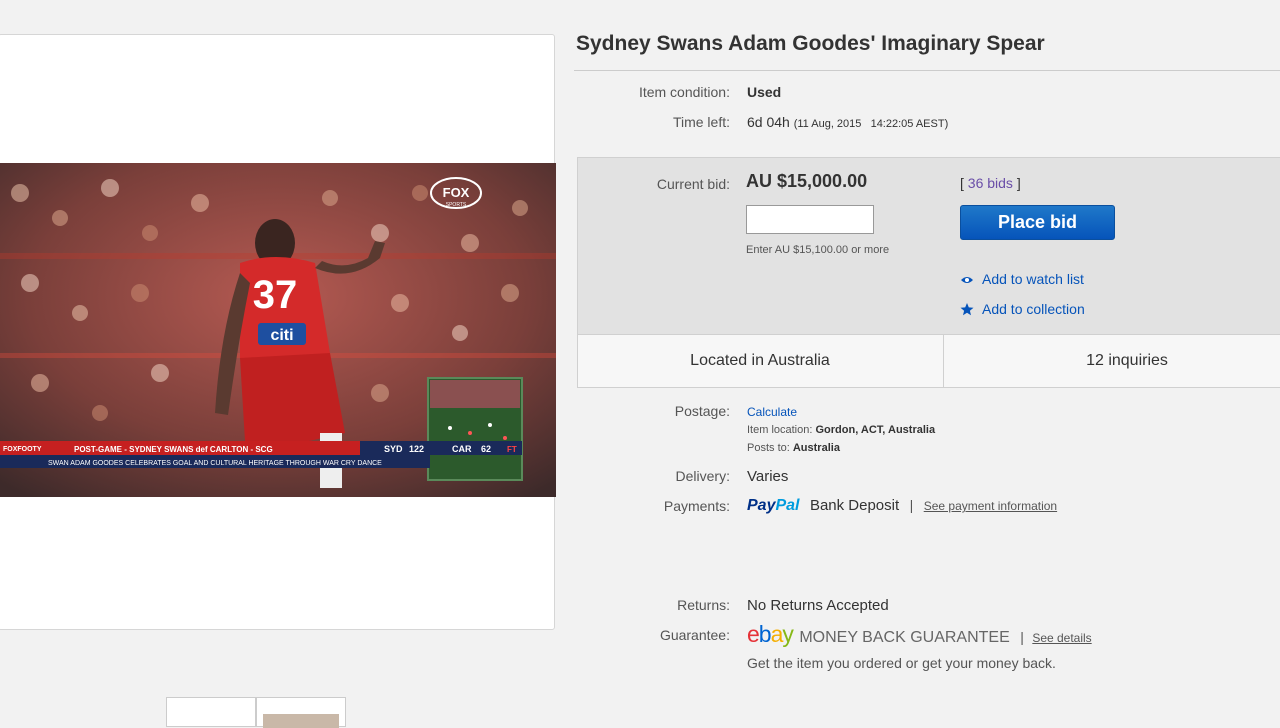 The image size is (1280, 728). I want to click on guarantee-label: Guarantee:, so click(694, 635).